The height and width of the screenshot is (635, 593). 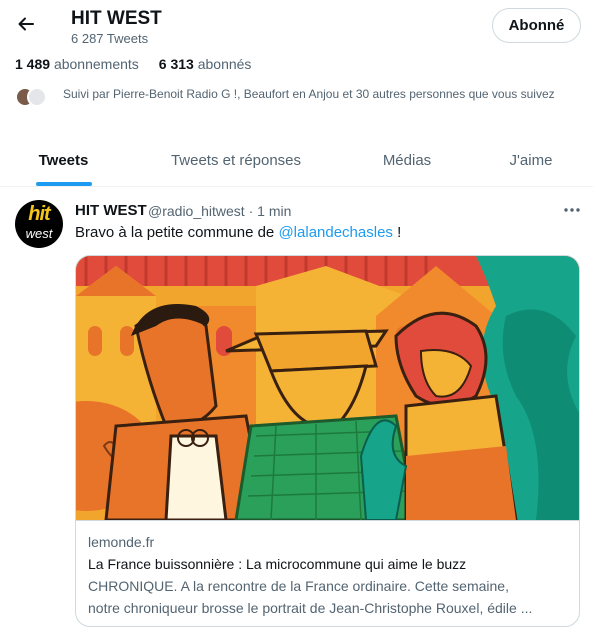 I want to click on more-horizontal-icon, so click(x=572, y=210).